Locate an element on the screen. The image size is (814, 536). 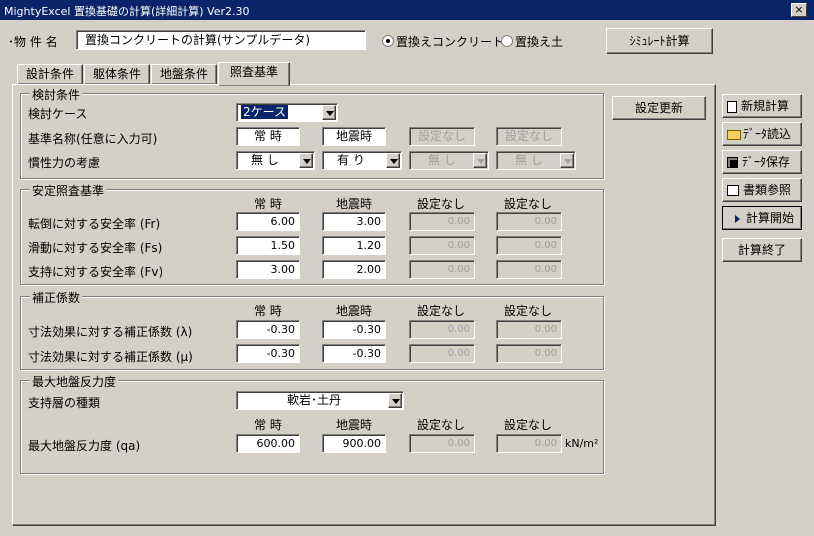
document-list-icon is located at coordinates (733, 190).